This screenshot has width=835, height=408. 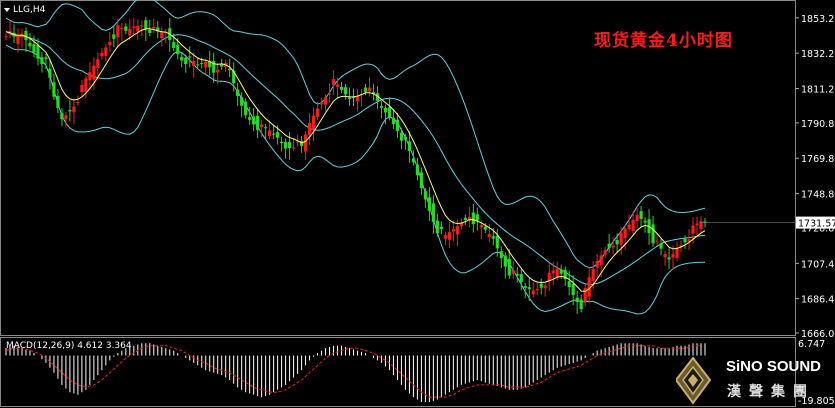 I want to click on price-tick-label: 1790.80, so click(x=818, y=124).